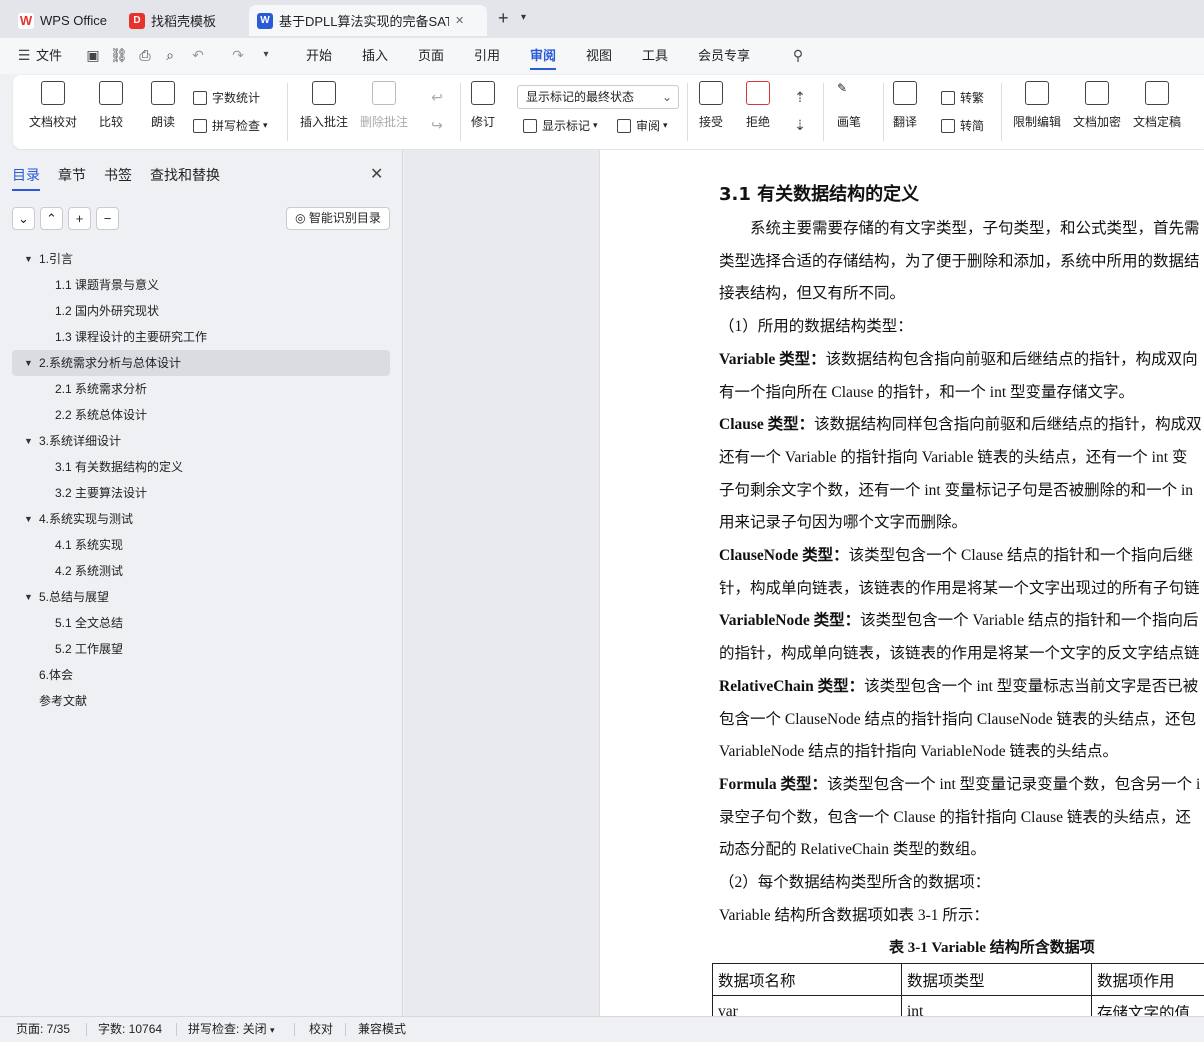  I want to click on tab-sections: 章节, so click(72, 175).